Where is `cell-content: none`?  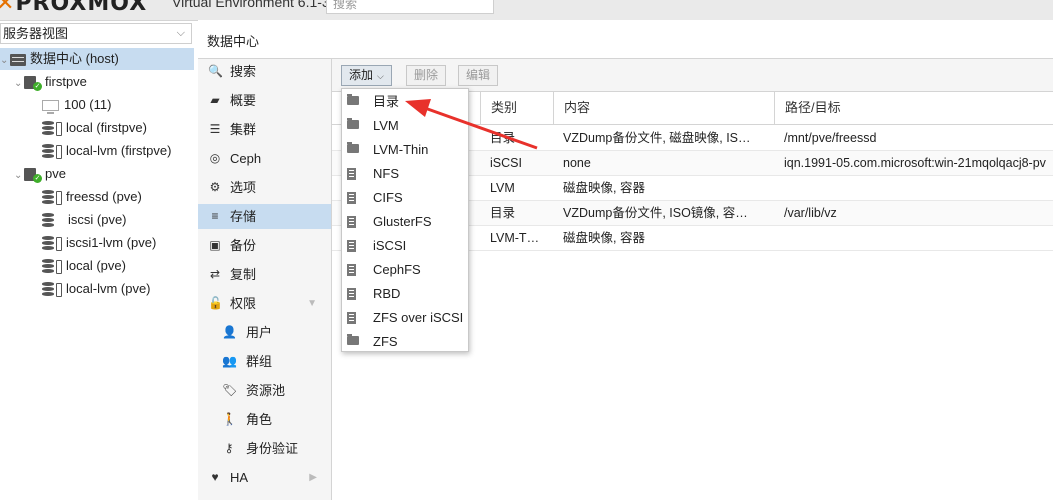
cell-content: none is located at coordinates (577, 163).